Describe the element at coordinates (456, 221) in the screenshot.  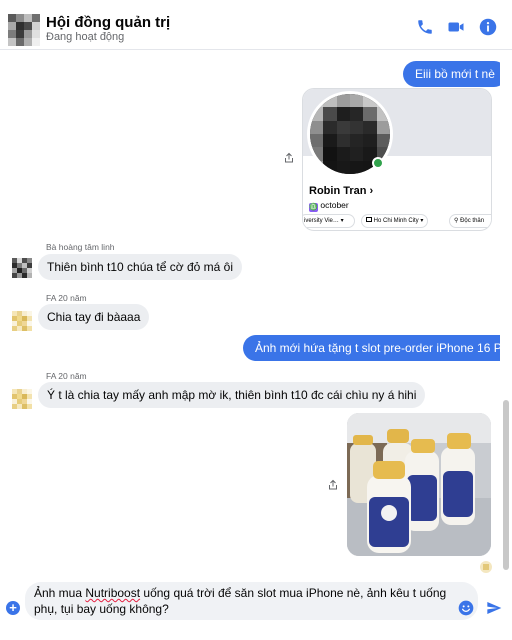
I see `relationship-icon: ⚲` at that location.